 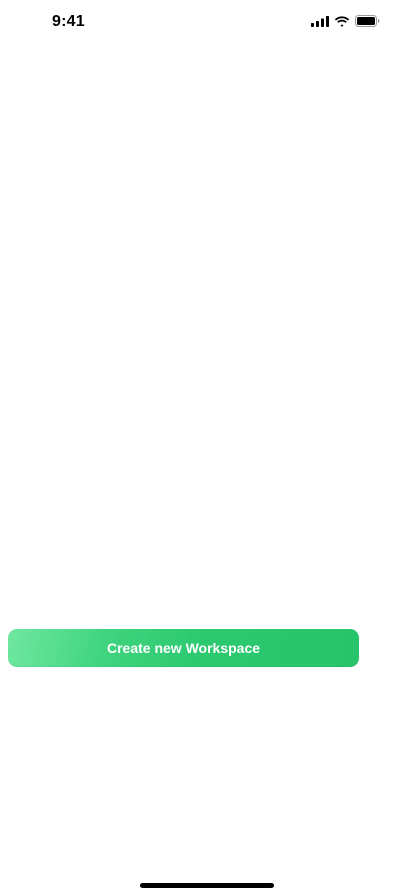 What do you see at coordinates (367, 21) in the screenshot?
I see `battery-icon` at bounding box center [367, 21].